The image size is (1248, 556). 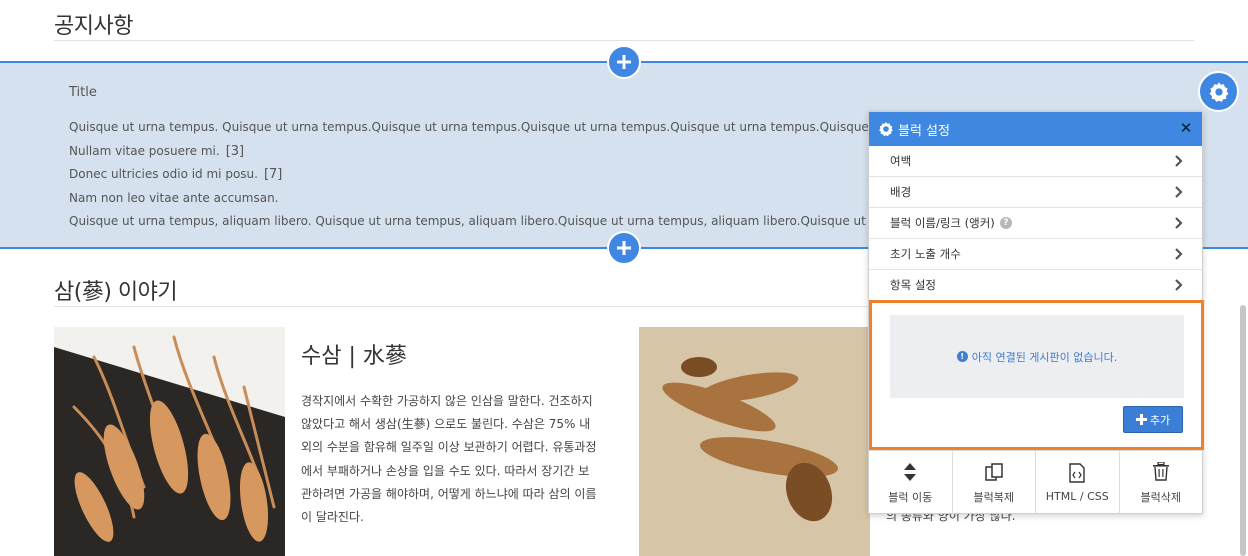 I want to click on add-board-button: 추가, so click(x=1153, y=419).